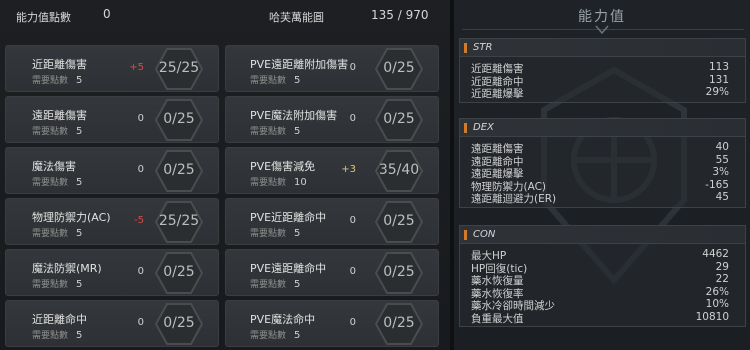 This screenshot has width=750, height=350. What do you see at coordinates (484, 234) in the screenshot?
I see `section-label: CON` at bounding box center [484, 234].